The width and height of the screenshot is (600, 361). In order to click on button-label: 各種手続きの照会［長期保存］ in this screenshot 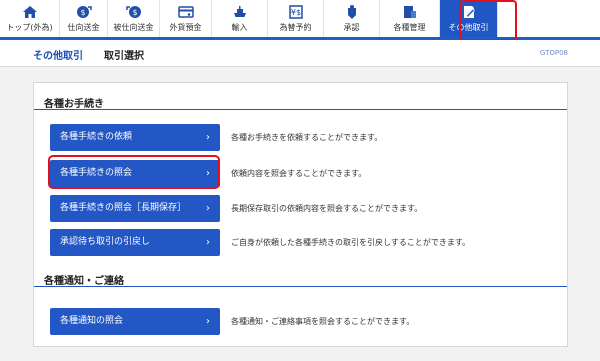, I will do `click(123, 208)`.